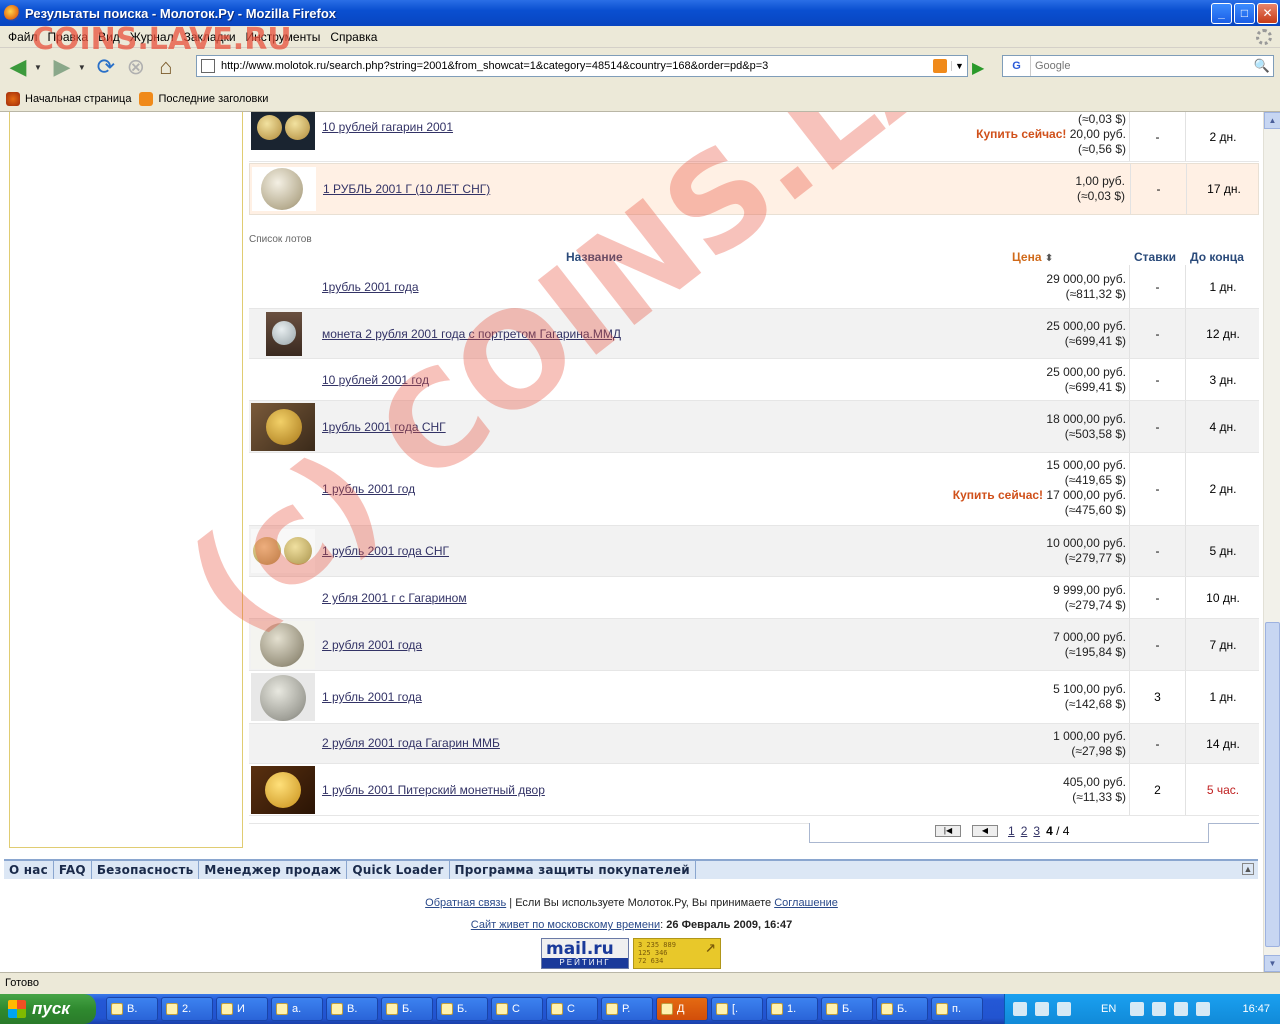 The image size is (1280, 1024). What do you see at coordinates (1272, 784) in the screenshot?
I see `scrollbar-thumb` at bounding box center [1272, 784].